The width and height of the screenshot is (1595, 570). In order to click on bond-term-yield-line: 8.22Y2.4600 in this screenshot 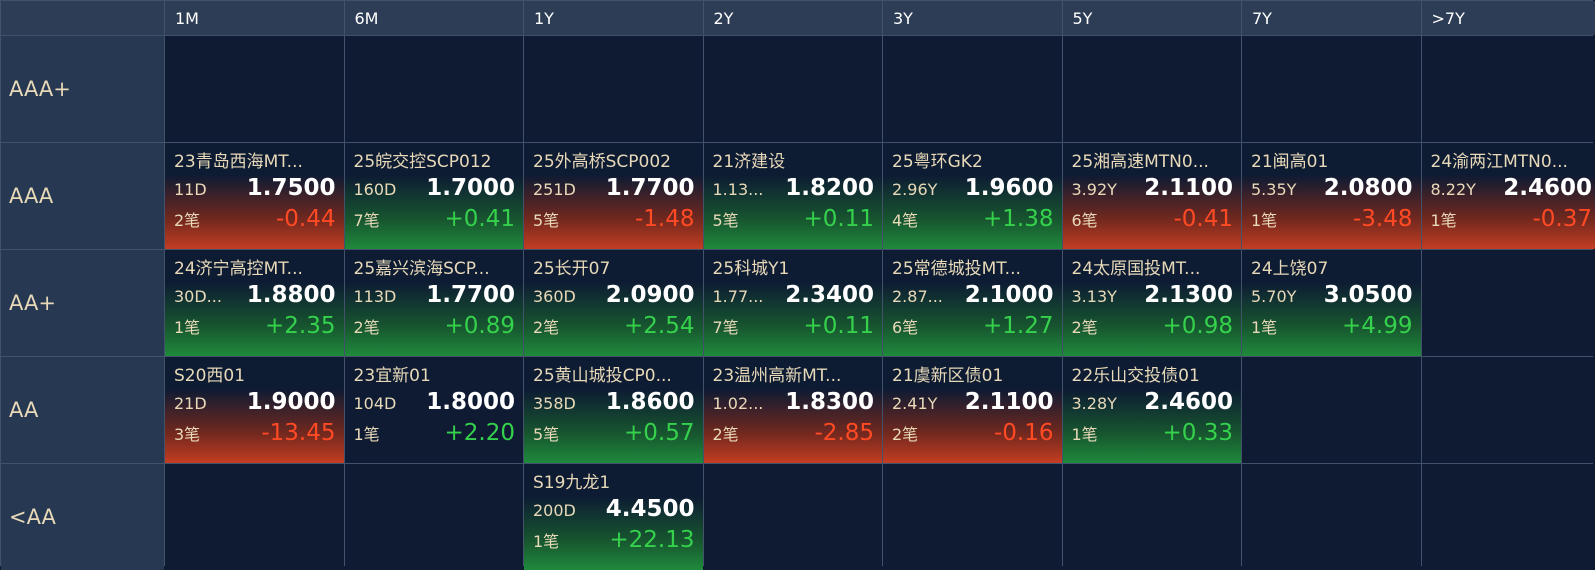, I will do `click(1512, 190)`.